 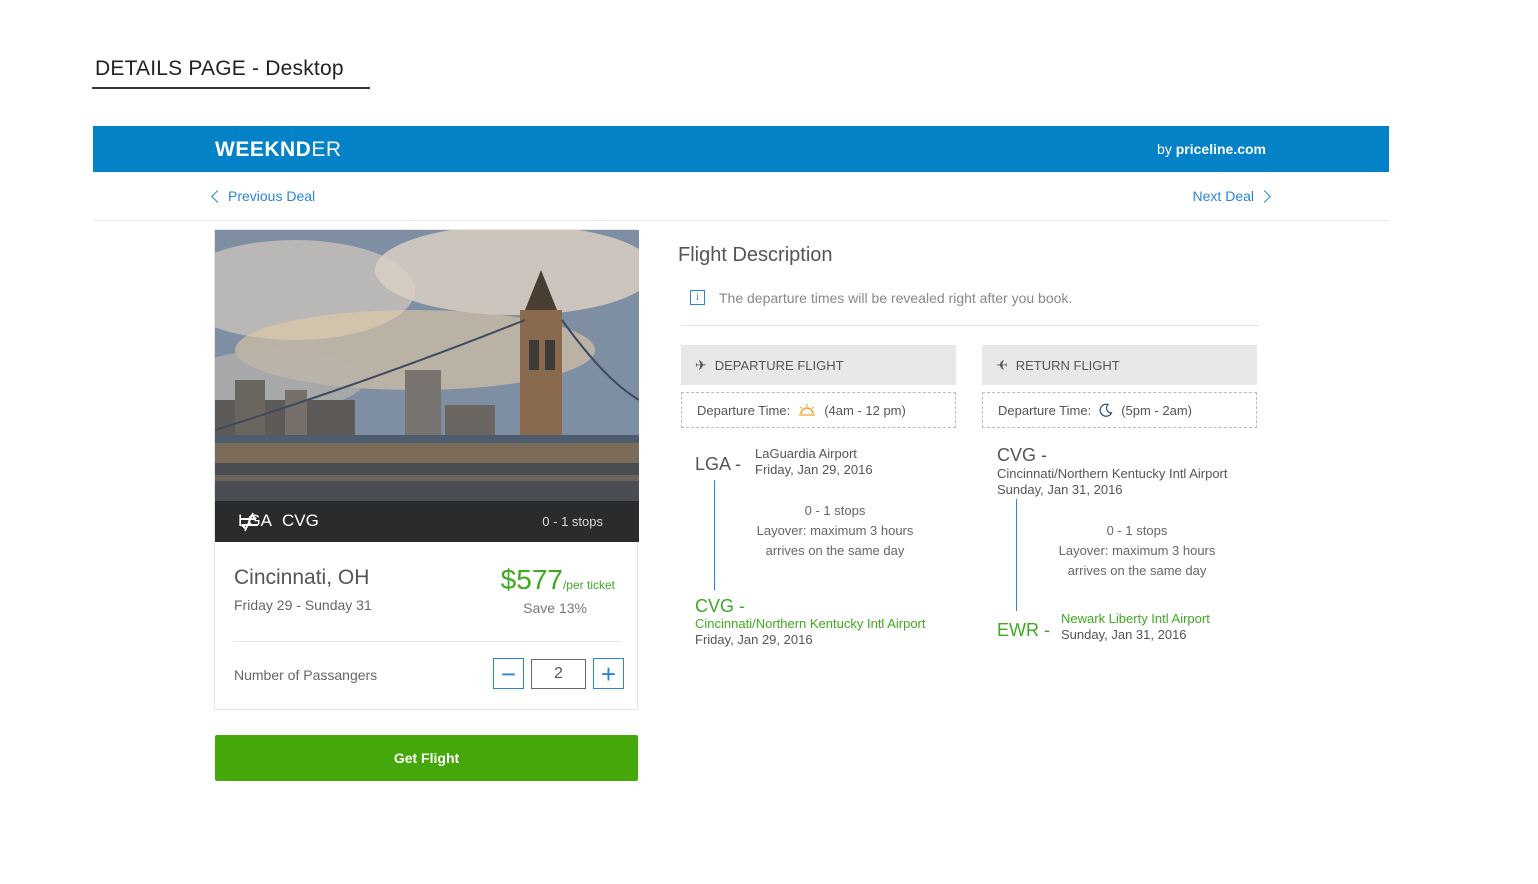 What do you see at coordinates (835, 550) in the screenshot?
I see `departure-arrival-note: arrives on the same day` at bounding box center [835, 550].